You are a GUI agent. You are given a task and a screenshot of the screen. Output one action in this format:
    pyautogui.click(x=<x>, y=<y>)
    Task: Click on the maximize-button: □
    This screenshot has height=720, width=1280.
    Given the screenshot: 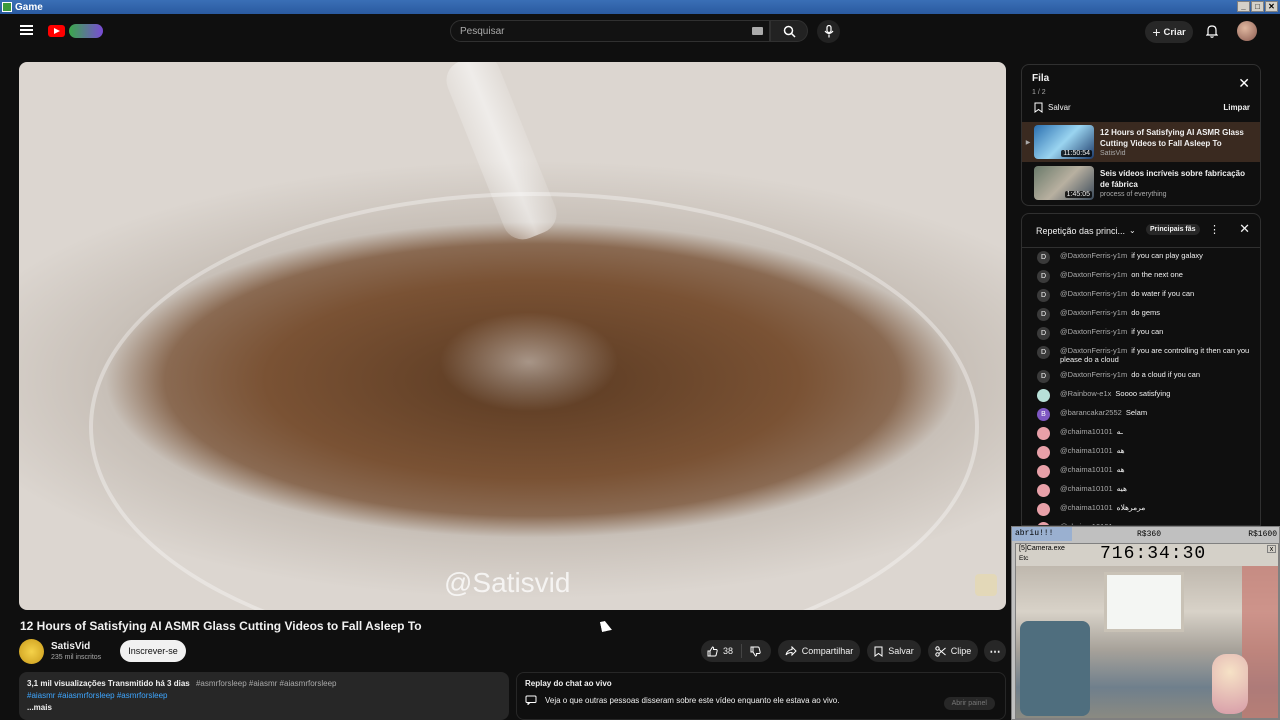 What is the action you would take?
    pyautogui.click(x=1257, y=6)
    